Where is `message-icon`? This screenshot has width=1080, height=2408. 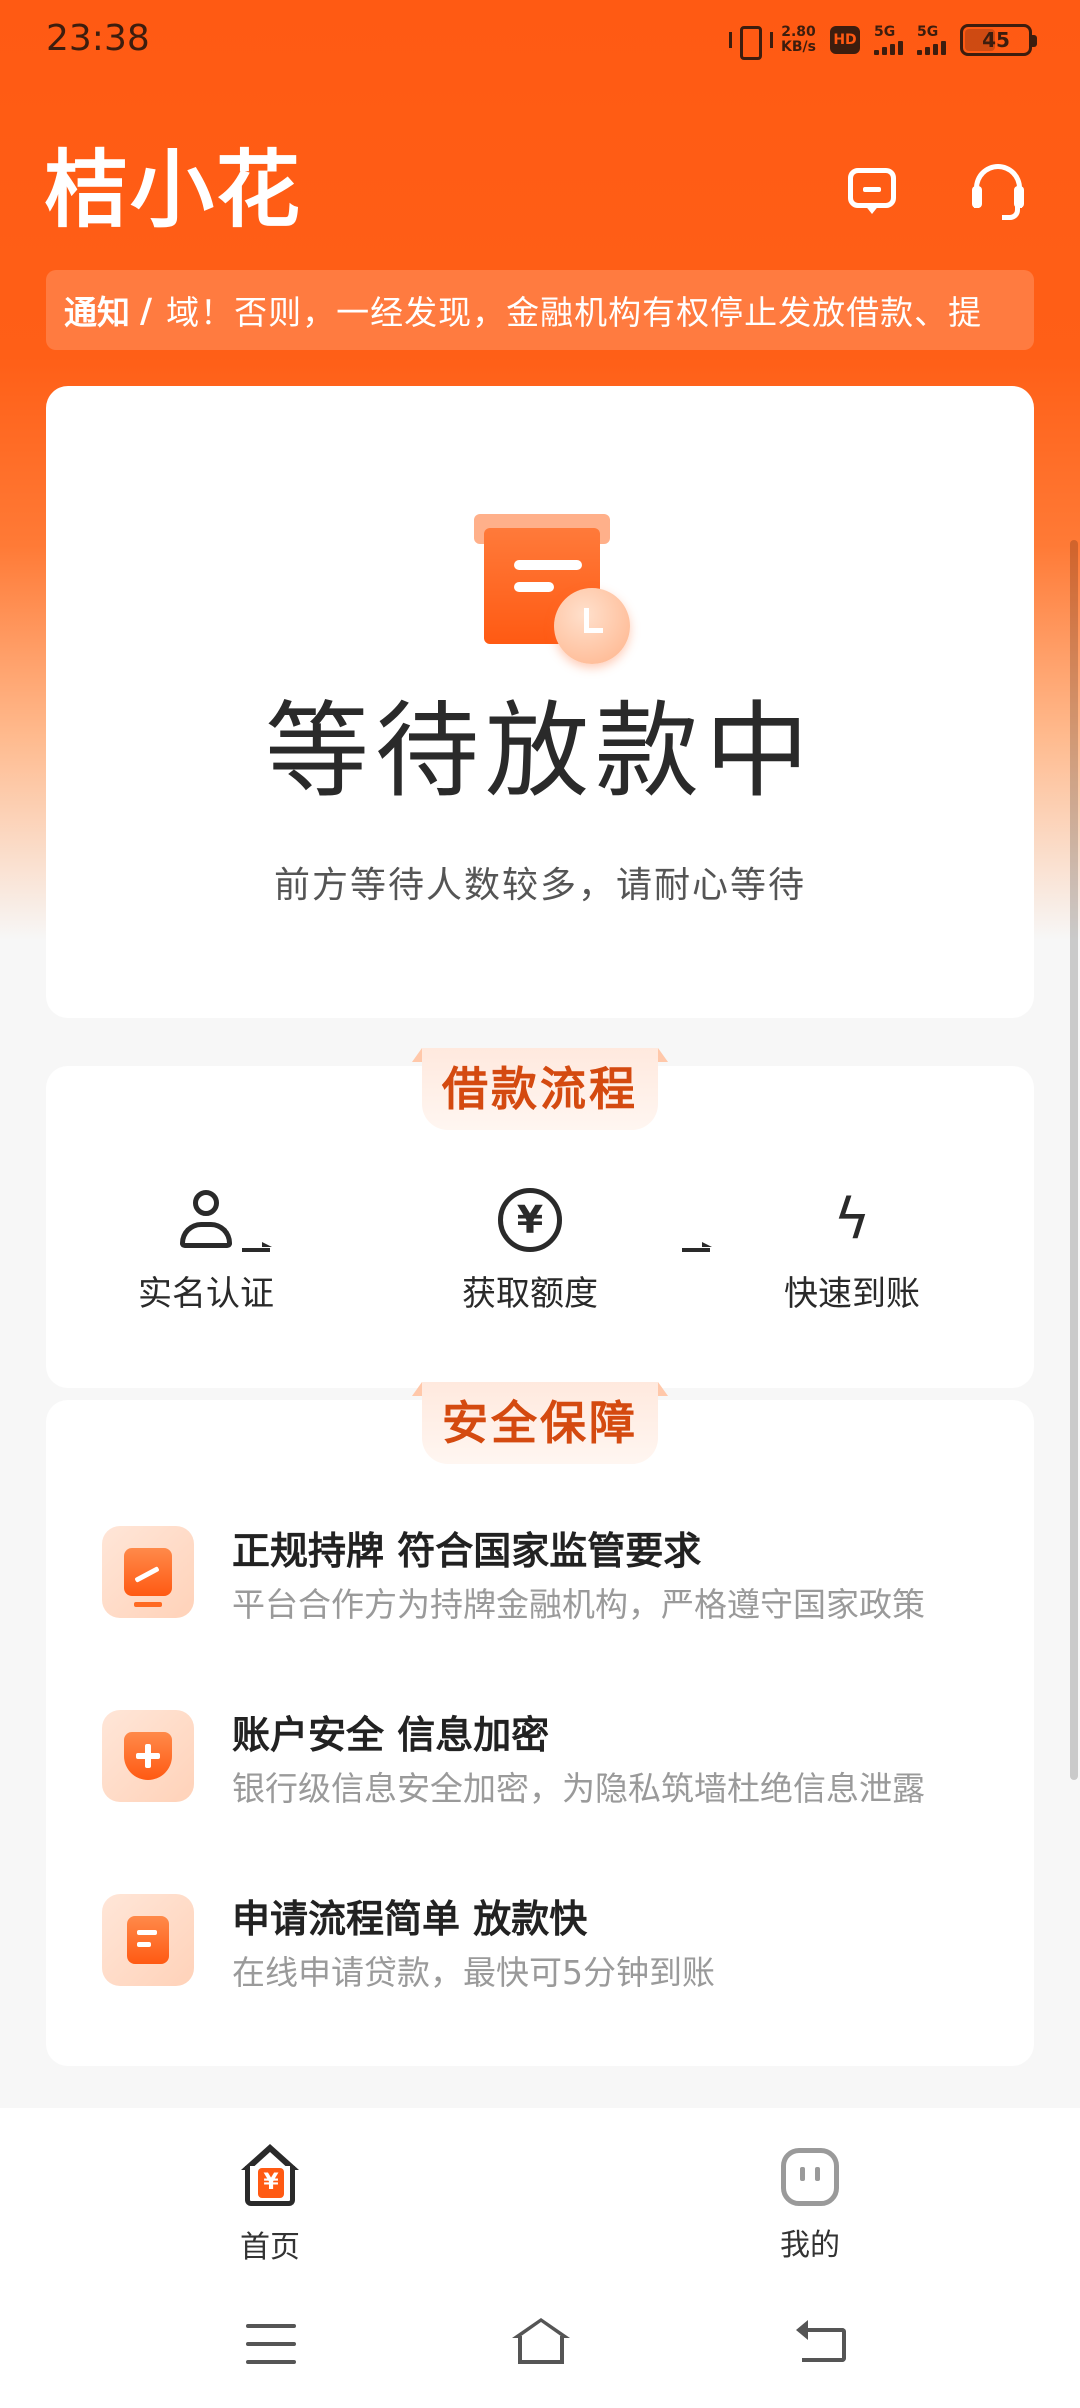
message-icon is located at coordinates (872, 190).